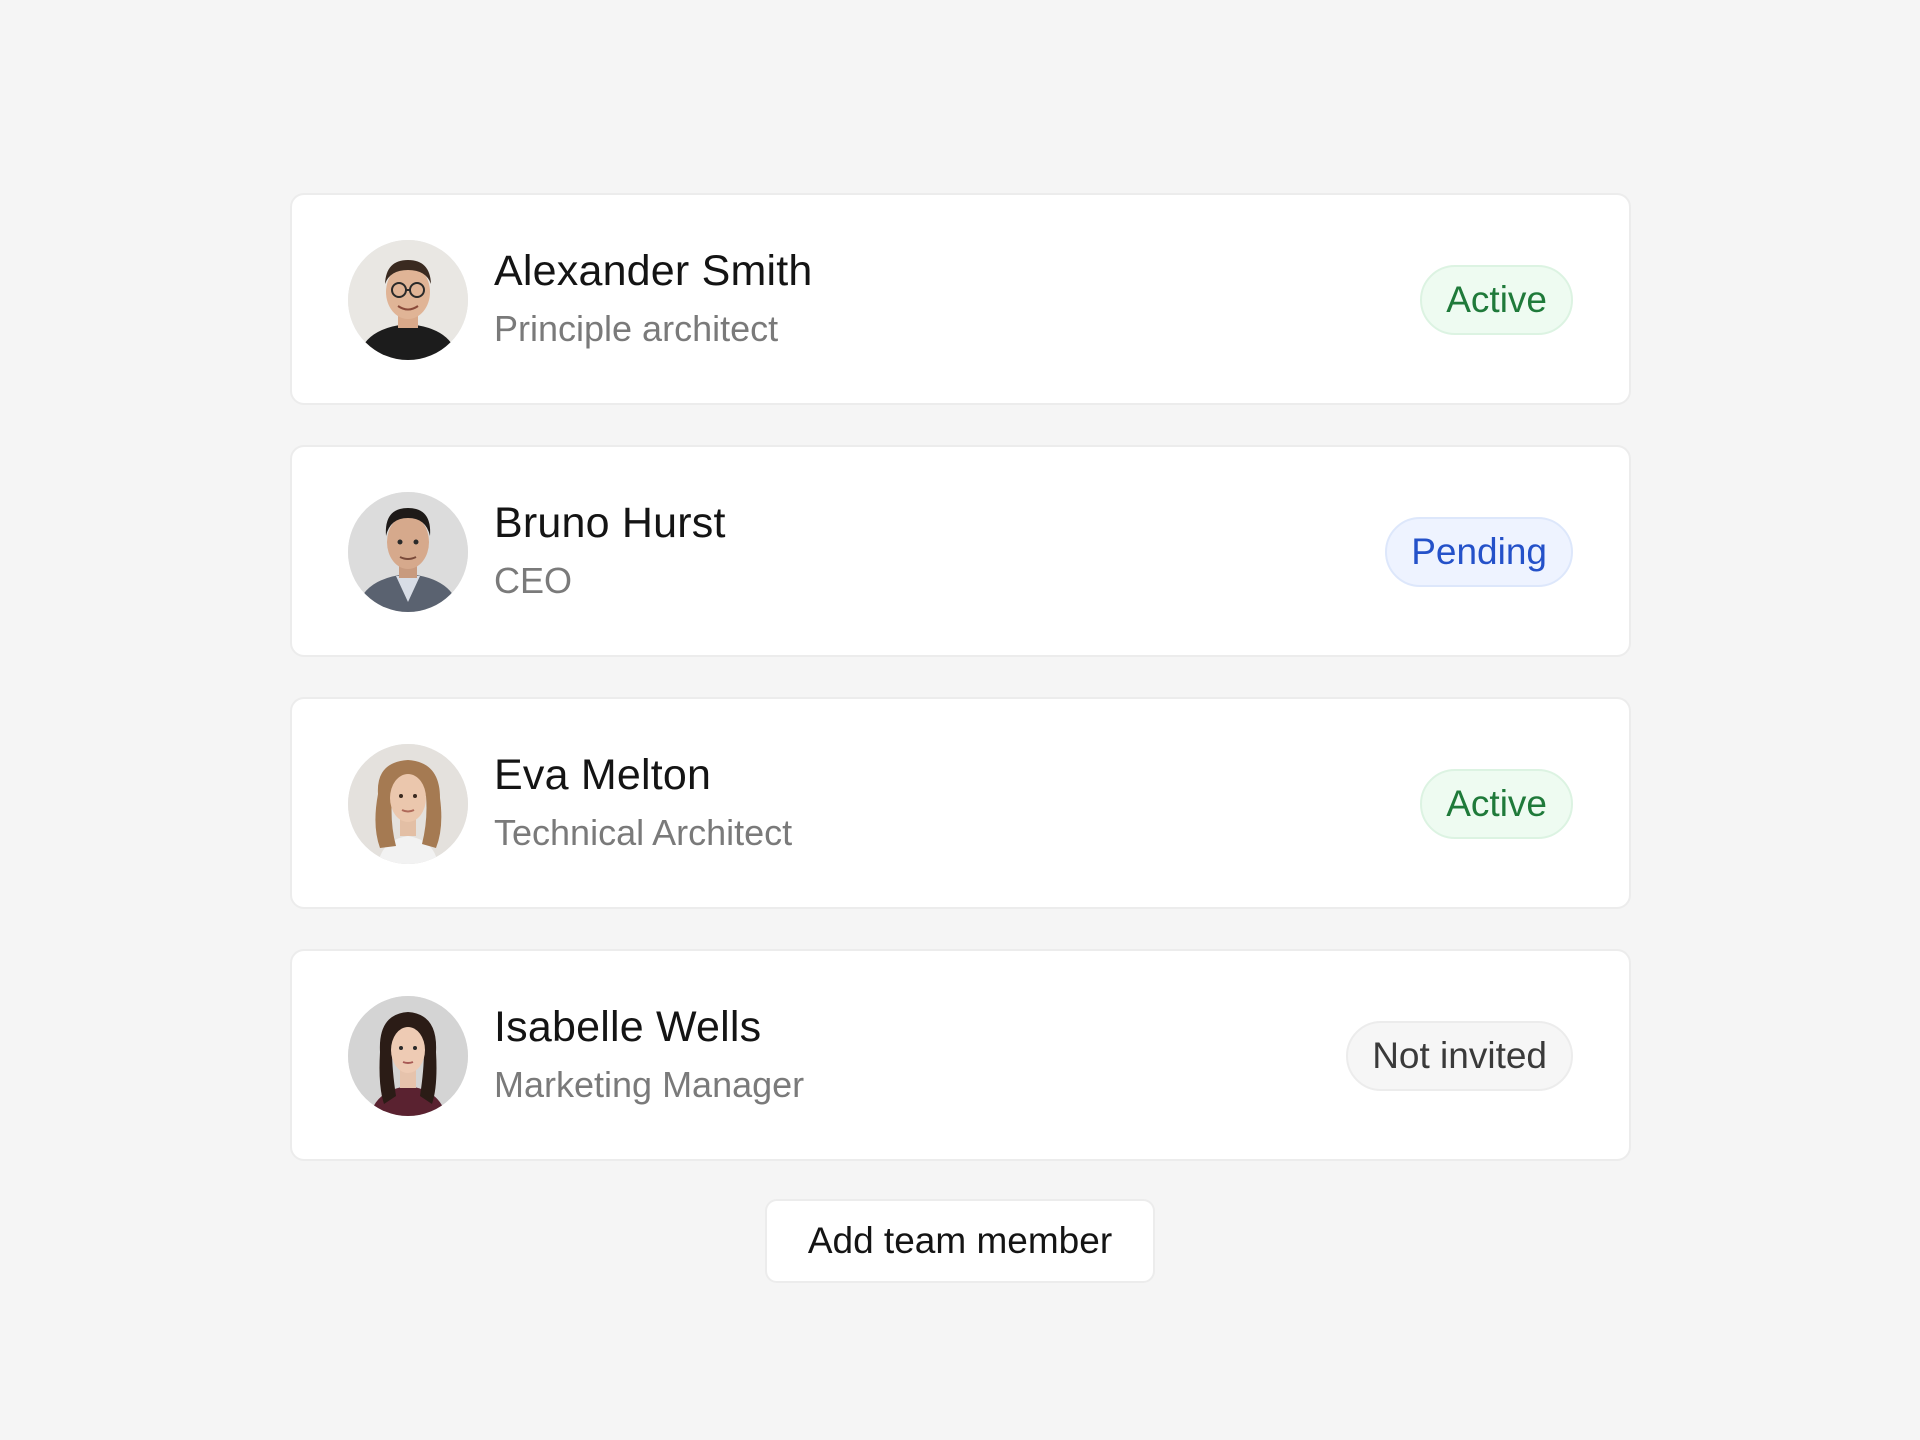 This screenshot has width=1920, height=1440. I want to click on avatar-man-suit-icon, so click(408, 552).